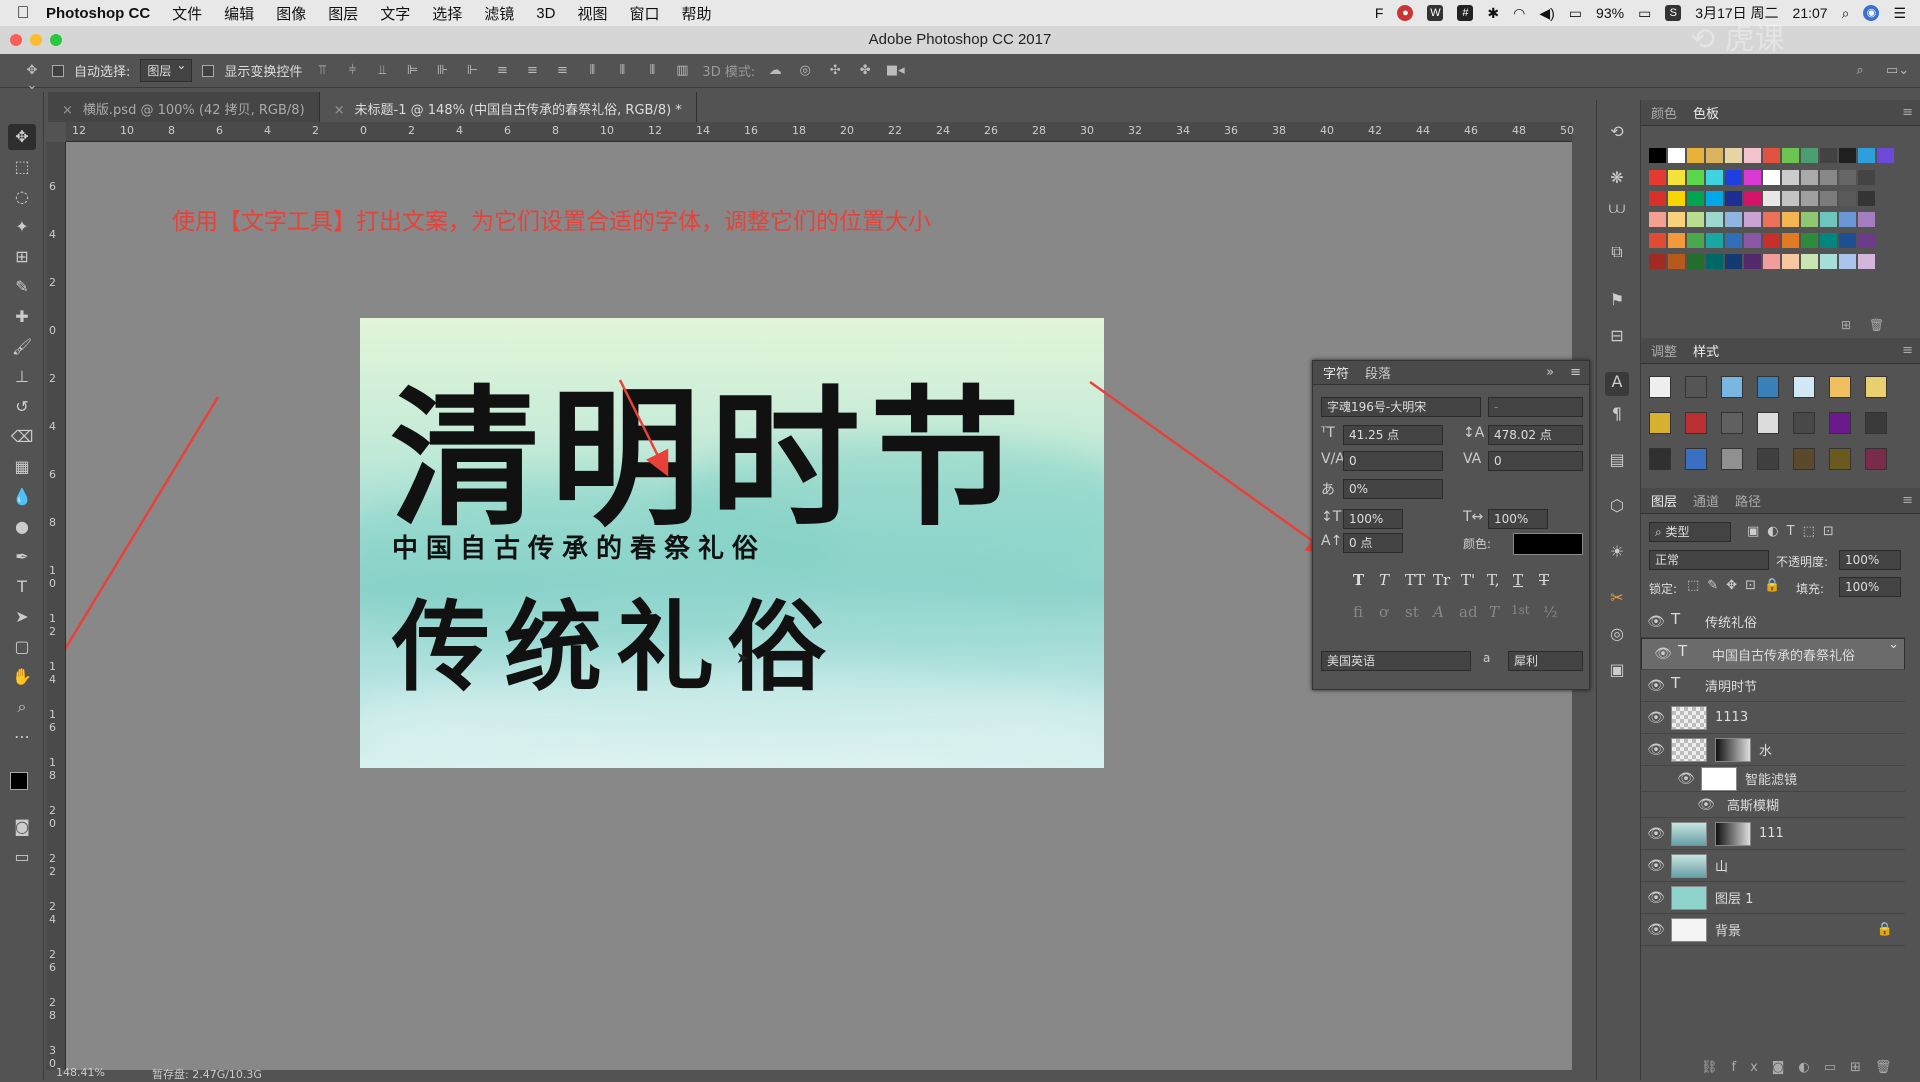 Image resolution: width=1920 pixels, height=1082 pixels. I want to click on vertical-scale-field: 100%, so click(1373, 519).